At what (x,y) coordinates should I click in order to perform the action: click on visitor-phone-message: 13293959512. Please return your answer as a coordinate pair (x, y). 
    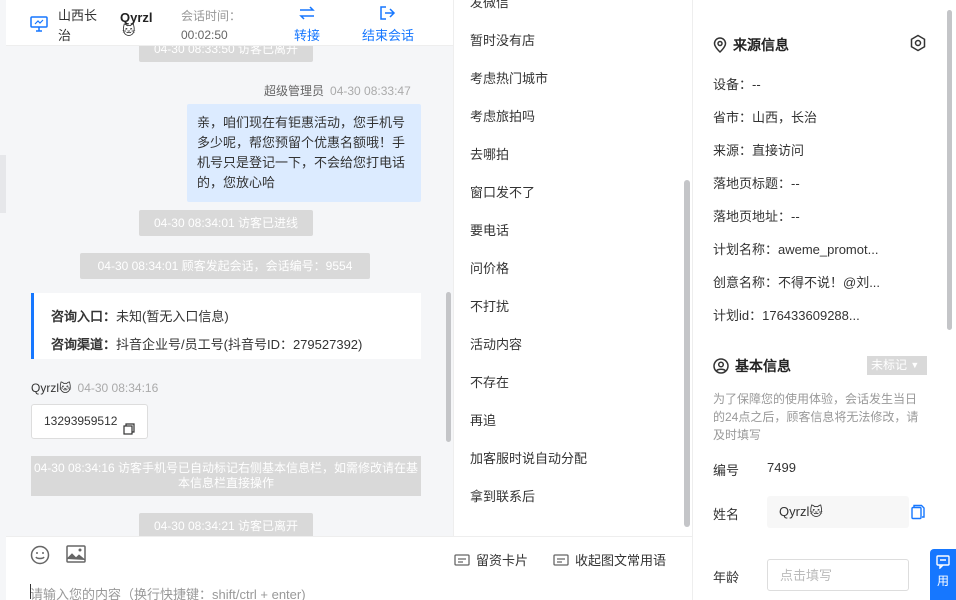
    Looking at the image, I should click on (89, 421).